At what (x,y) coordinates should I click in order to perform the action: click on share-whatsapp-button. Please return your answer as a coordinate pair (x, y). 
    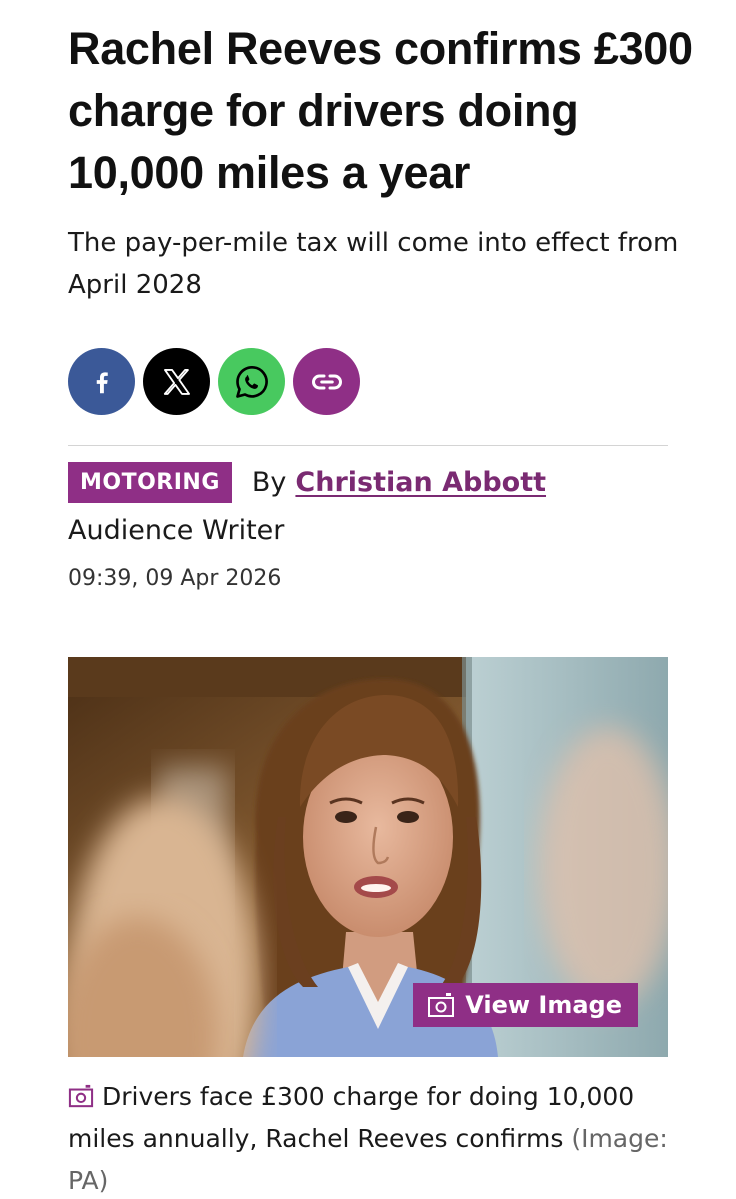
    Looking at the image, I should click on (251, 381).